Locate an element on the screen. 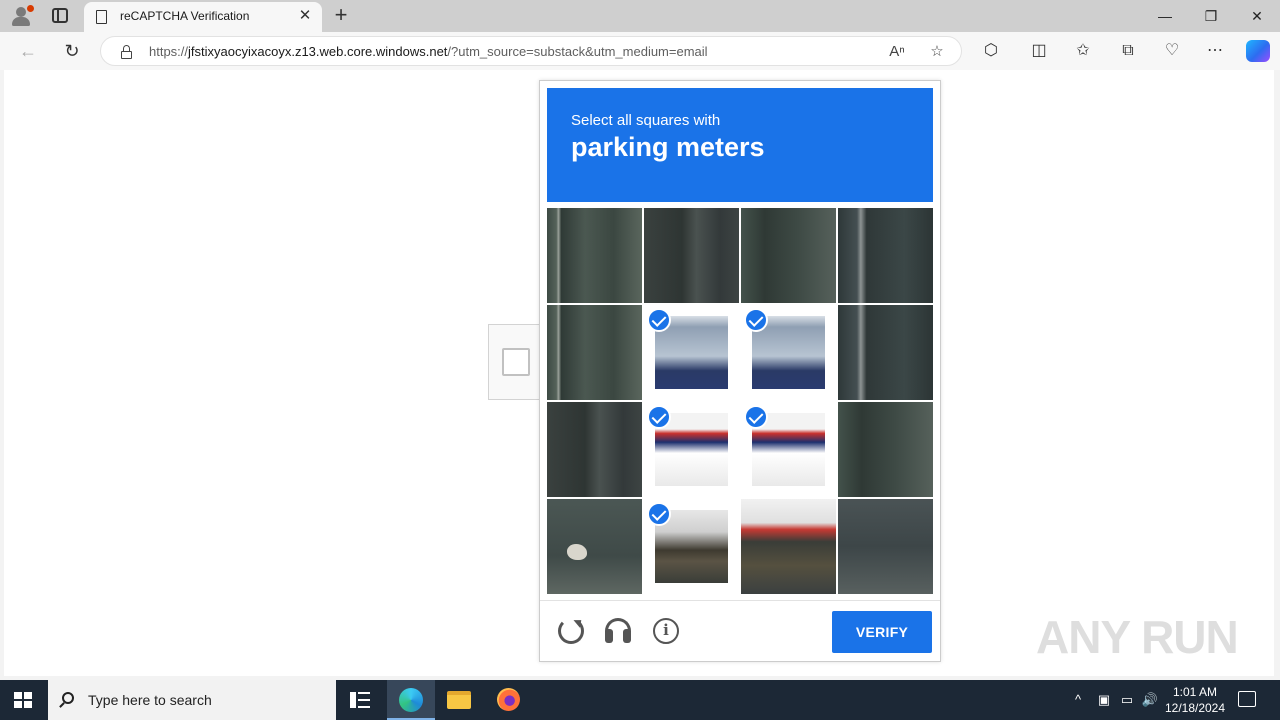 This screenshot has width=1280, height=720. tray-device-icon: ▣ is located at coordinates (1104, 700).